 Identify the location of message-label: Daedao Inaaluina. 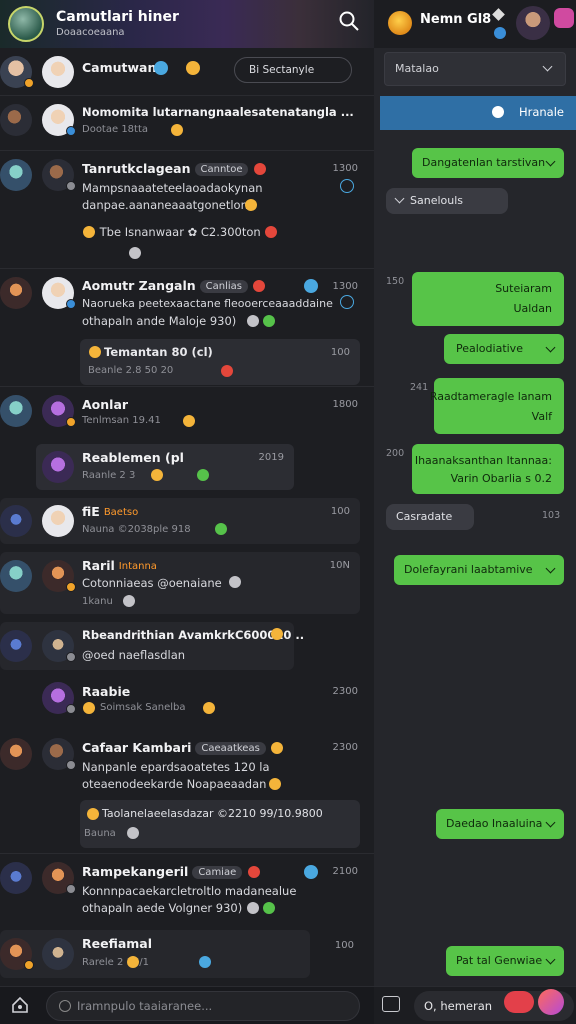
(494, 823).